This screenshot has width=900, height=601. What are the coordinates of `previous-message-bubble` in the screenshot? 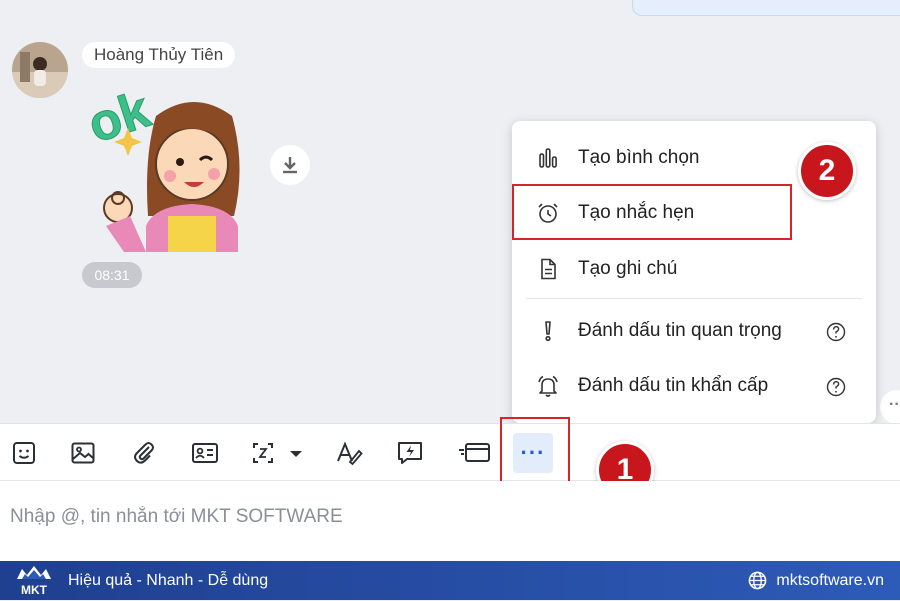 It's located at (766, 8).